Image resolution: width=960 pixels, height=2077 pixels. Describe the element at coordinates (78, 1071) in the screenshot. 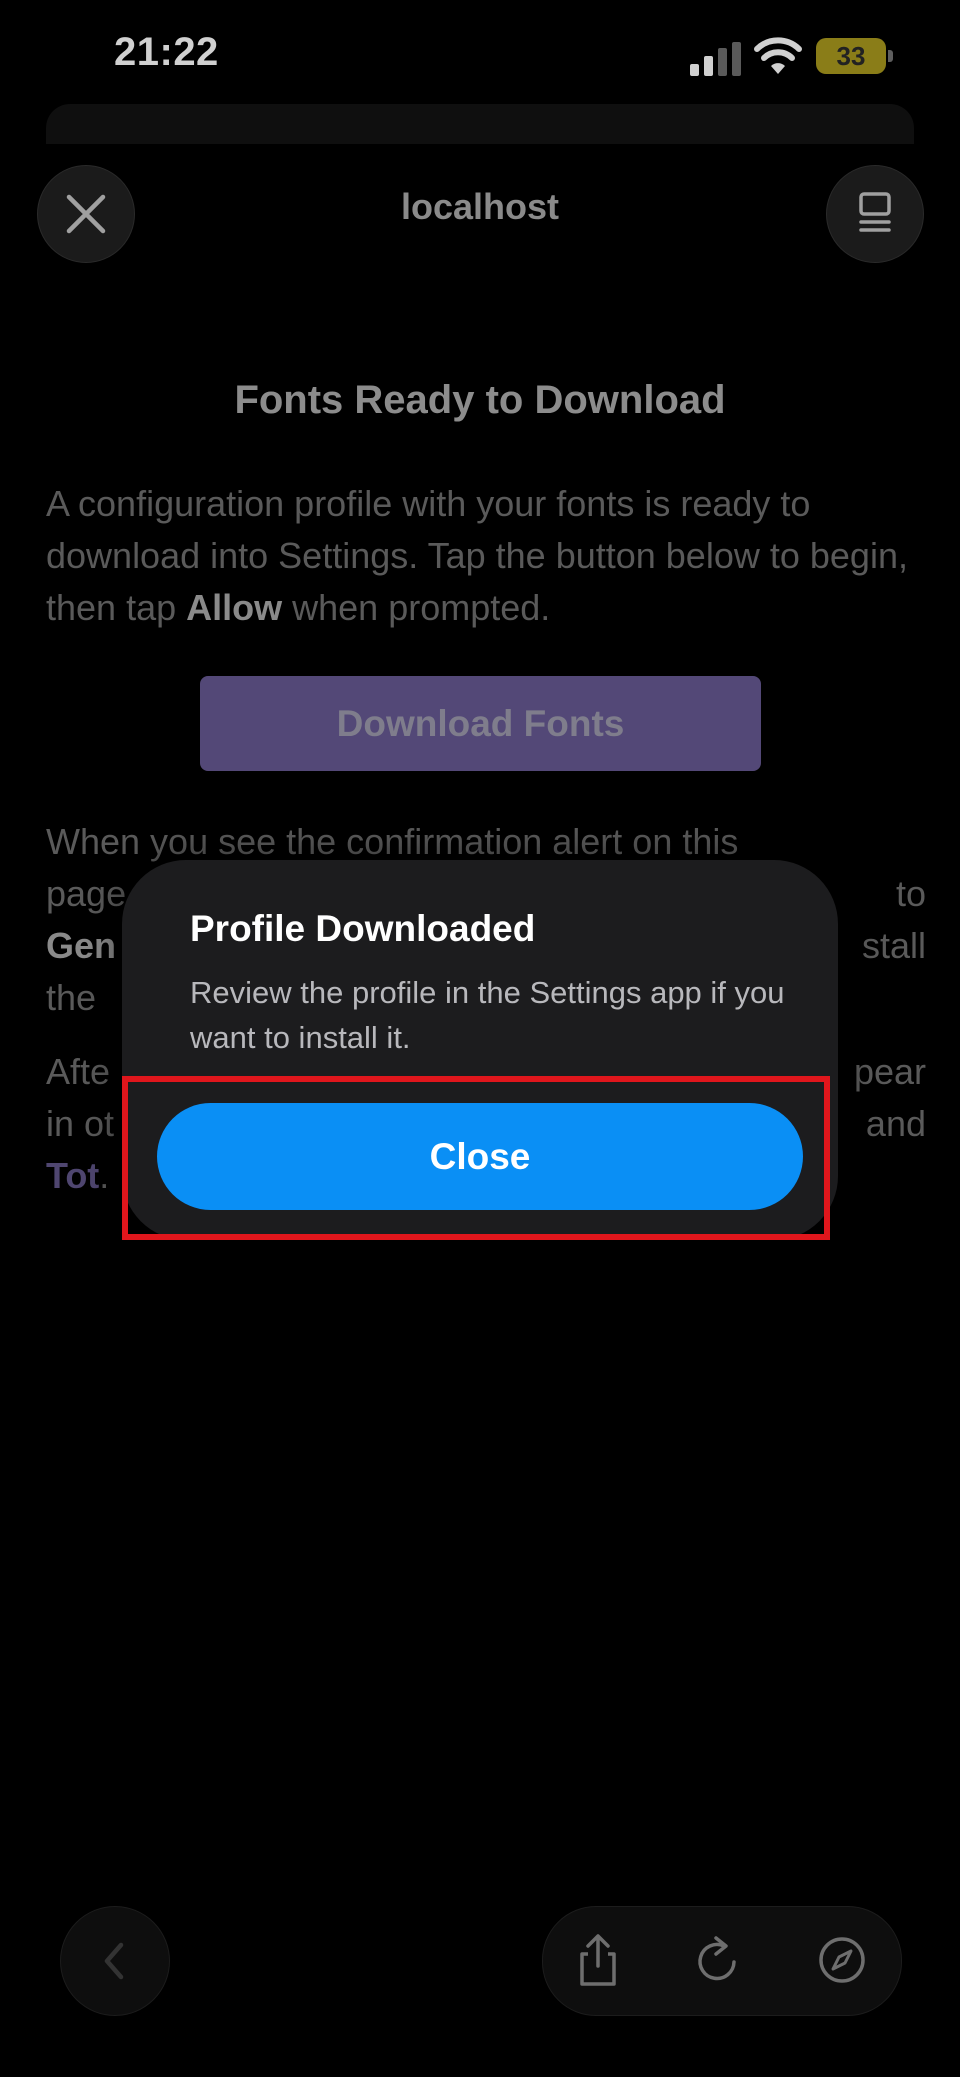

I see `after-line-1-a: Afte` at that location.